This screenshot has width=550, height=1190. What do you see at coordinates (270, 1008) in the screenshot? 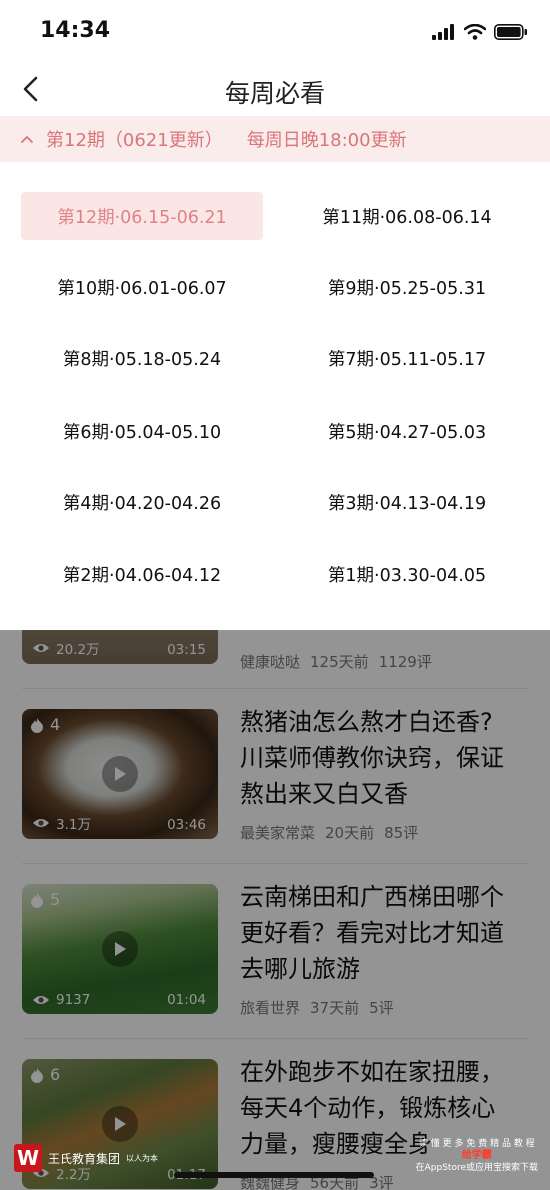
I see `source-name: 旅看世界` at bounding box center [270, 1008].